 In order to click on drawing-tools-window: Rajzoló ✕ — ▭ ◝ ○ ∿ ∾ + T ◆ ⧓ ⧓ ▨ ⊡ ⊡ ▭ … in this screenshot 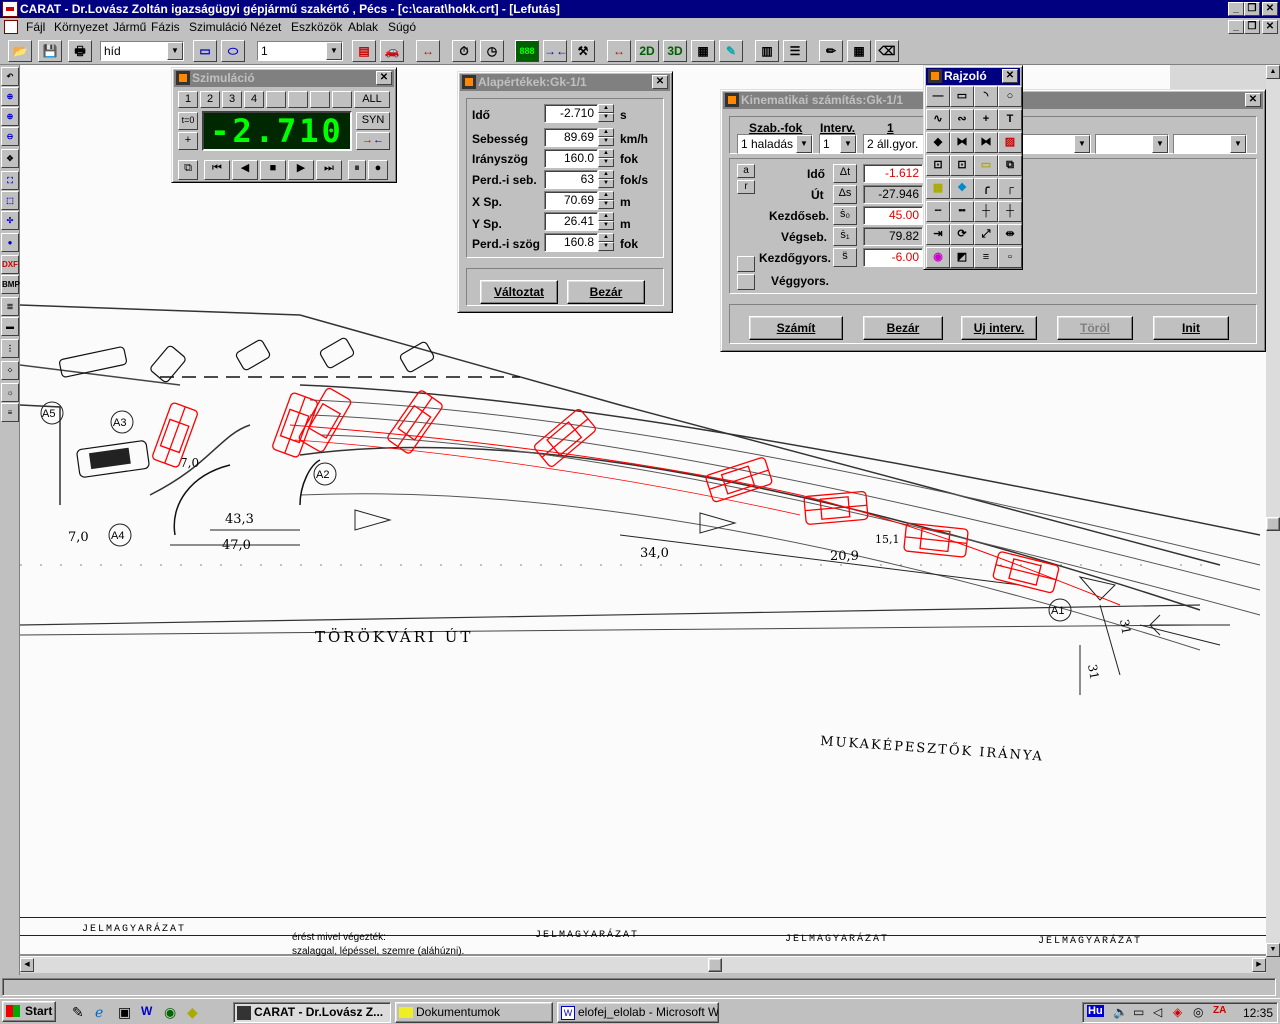, I will do `click(973, 167)`.